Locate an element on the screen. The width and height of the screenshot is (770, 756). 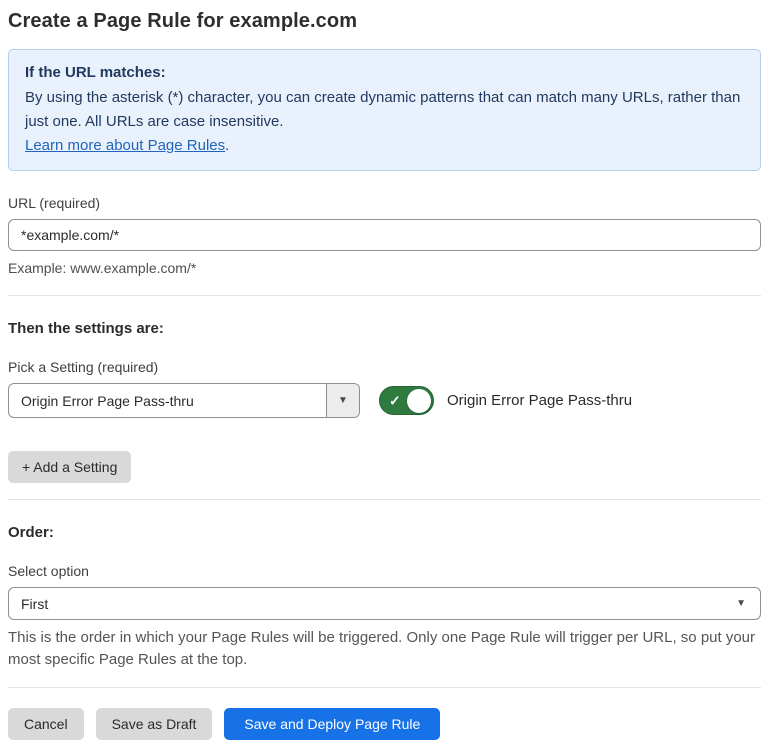
url-field-label: URL (required) is located at coordinates (54, 203).